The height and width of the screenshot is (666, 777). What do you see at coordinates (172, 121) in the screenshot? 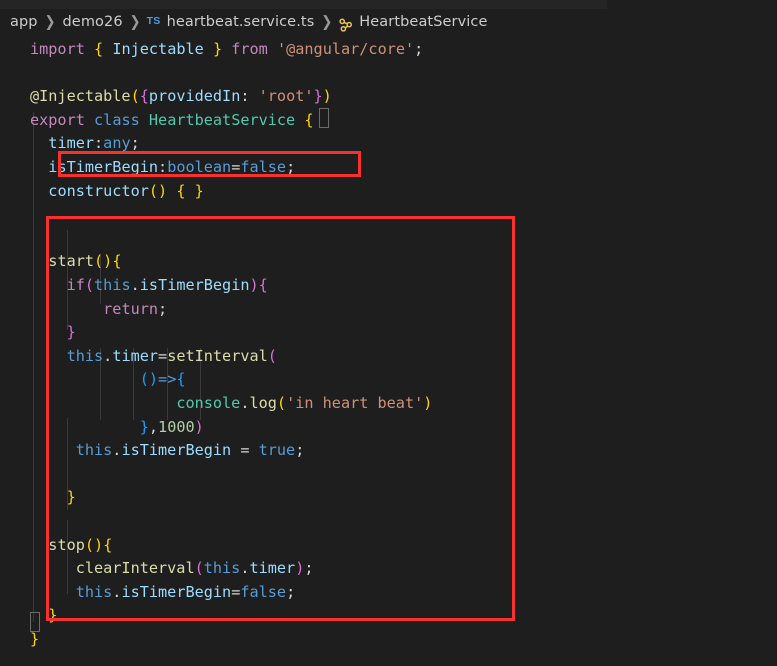
I see `code-line: export class HeartbeatService {` at bounding box center [172, 121].